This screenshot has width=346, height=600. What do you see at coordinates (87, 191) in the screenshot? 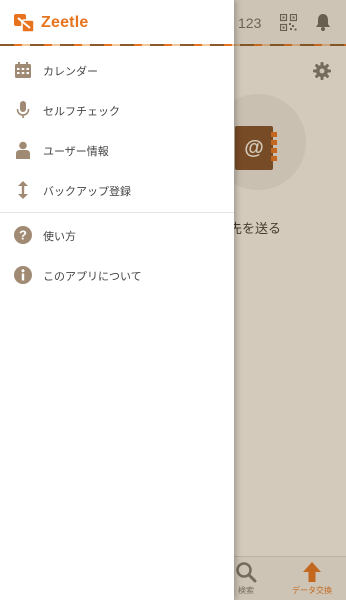
I see `menu-item-label: バックアップ登録` at bounding box center [87, 191].